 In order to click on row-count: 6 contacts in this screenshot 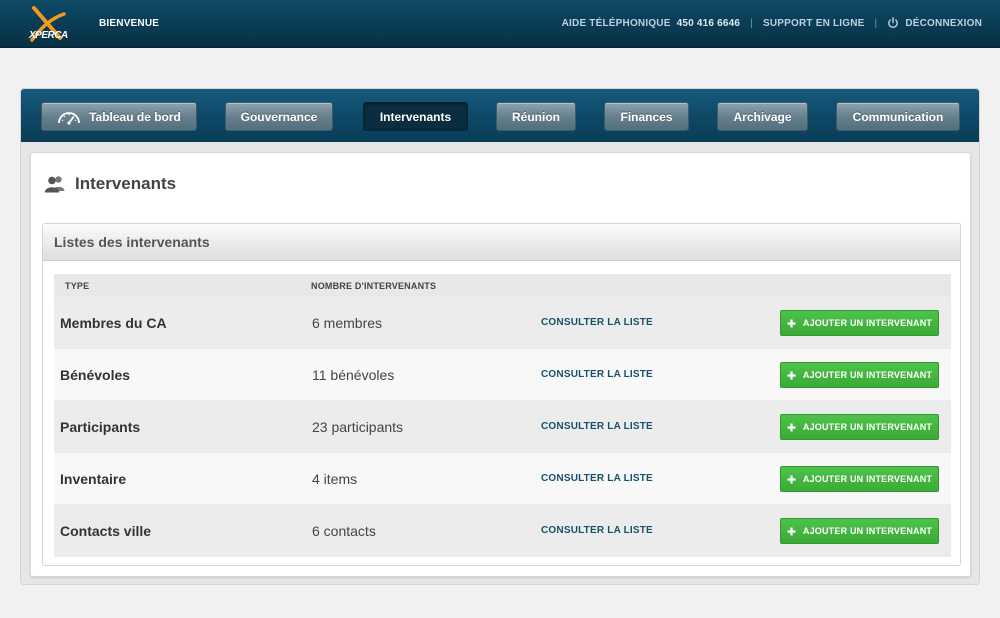, I will do `click(344, 531)`.